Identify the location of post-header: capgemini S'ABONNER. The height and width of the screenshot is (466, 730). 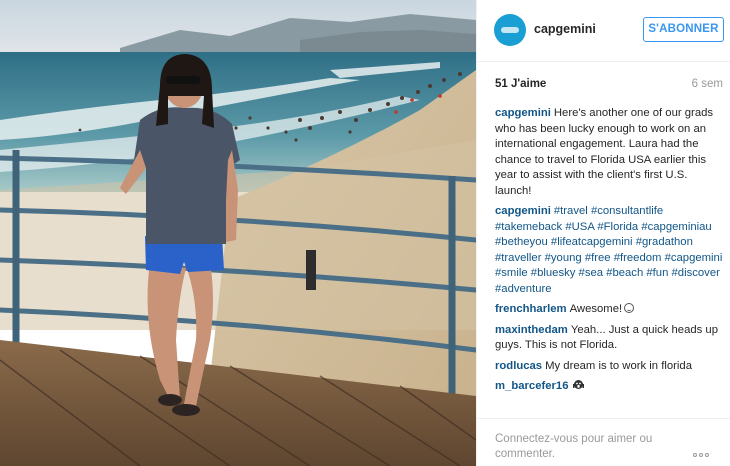
(603, 31).